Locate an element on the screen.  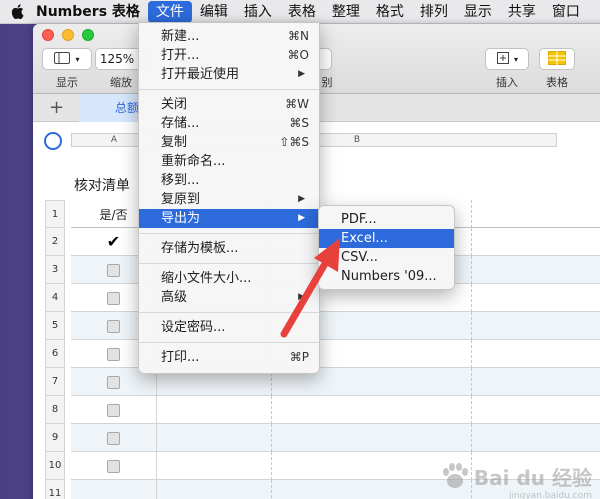
row-number: 9 is located at coordinates (55, 438).